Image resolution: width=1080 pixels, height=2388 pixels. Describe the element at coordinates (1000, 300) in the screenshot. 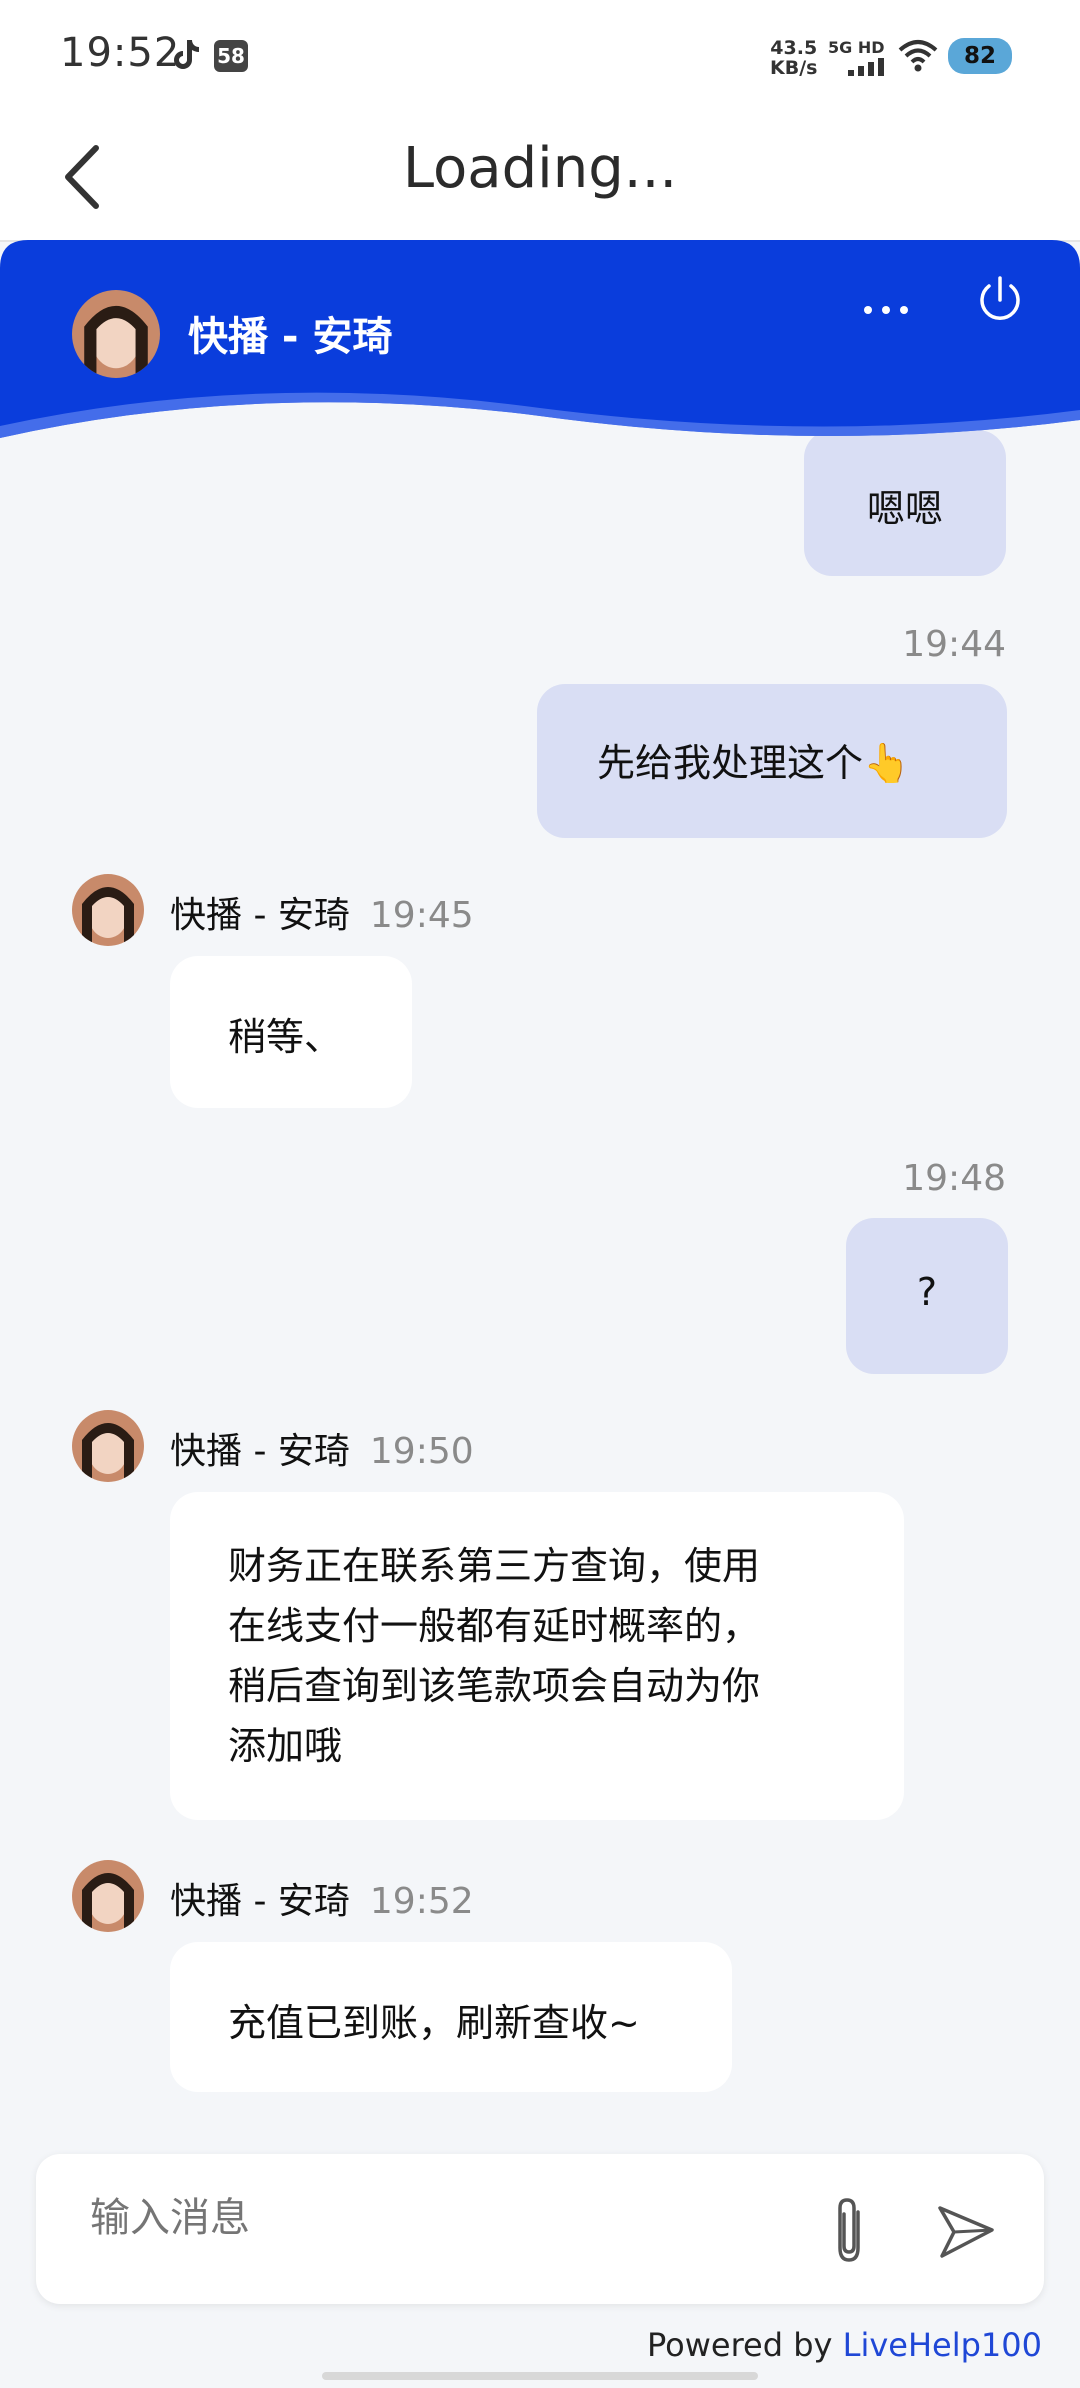

I see `power-icon` at that location.